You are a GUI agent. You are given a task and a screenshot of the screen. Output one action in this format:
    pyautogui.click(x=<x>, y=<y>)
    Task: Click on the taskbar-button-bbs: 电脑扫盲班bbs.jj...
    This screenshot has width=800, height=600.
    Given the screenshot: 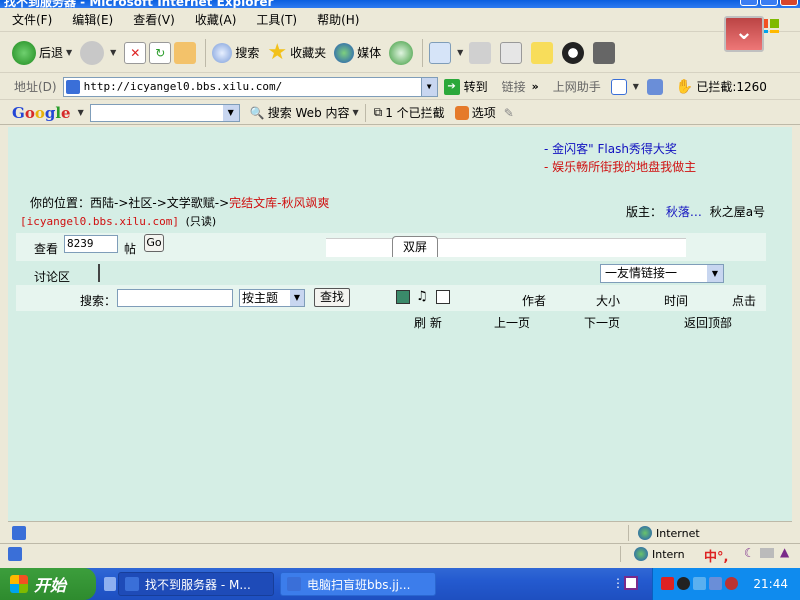 What is the action you would take?
    pyautogui.click(x=358, y=584)
    